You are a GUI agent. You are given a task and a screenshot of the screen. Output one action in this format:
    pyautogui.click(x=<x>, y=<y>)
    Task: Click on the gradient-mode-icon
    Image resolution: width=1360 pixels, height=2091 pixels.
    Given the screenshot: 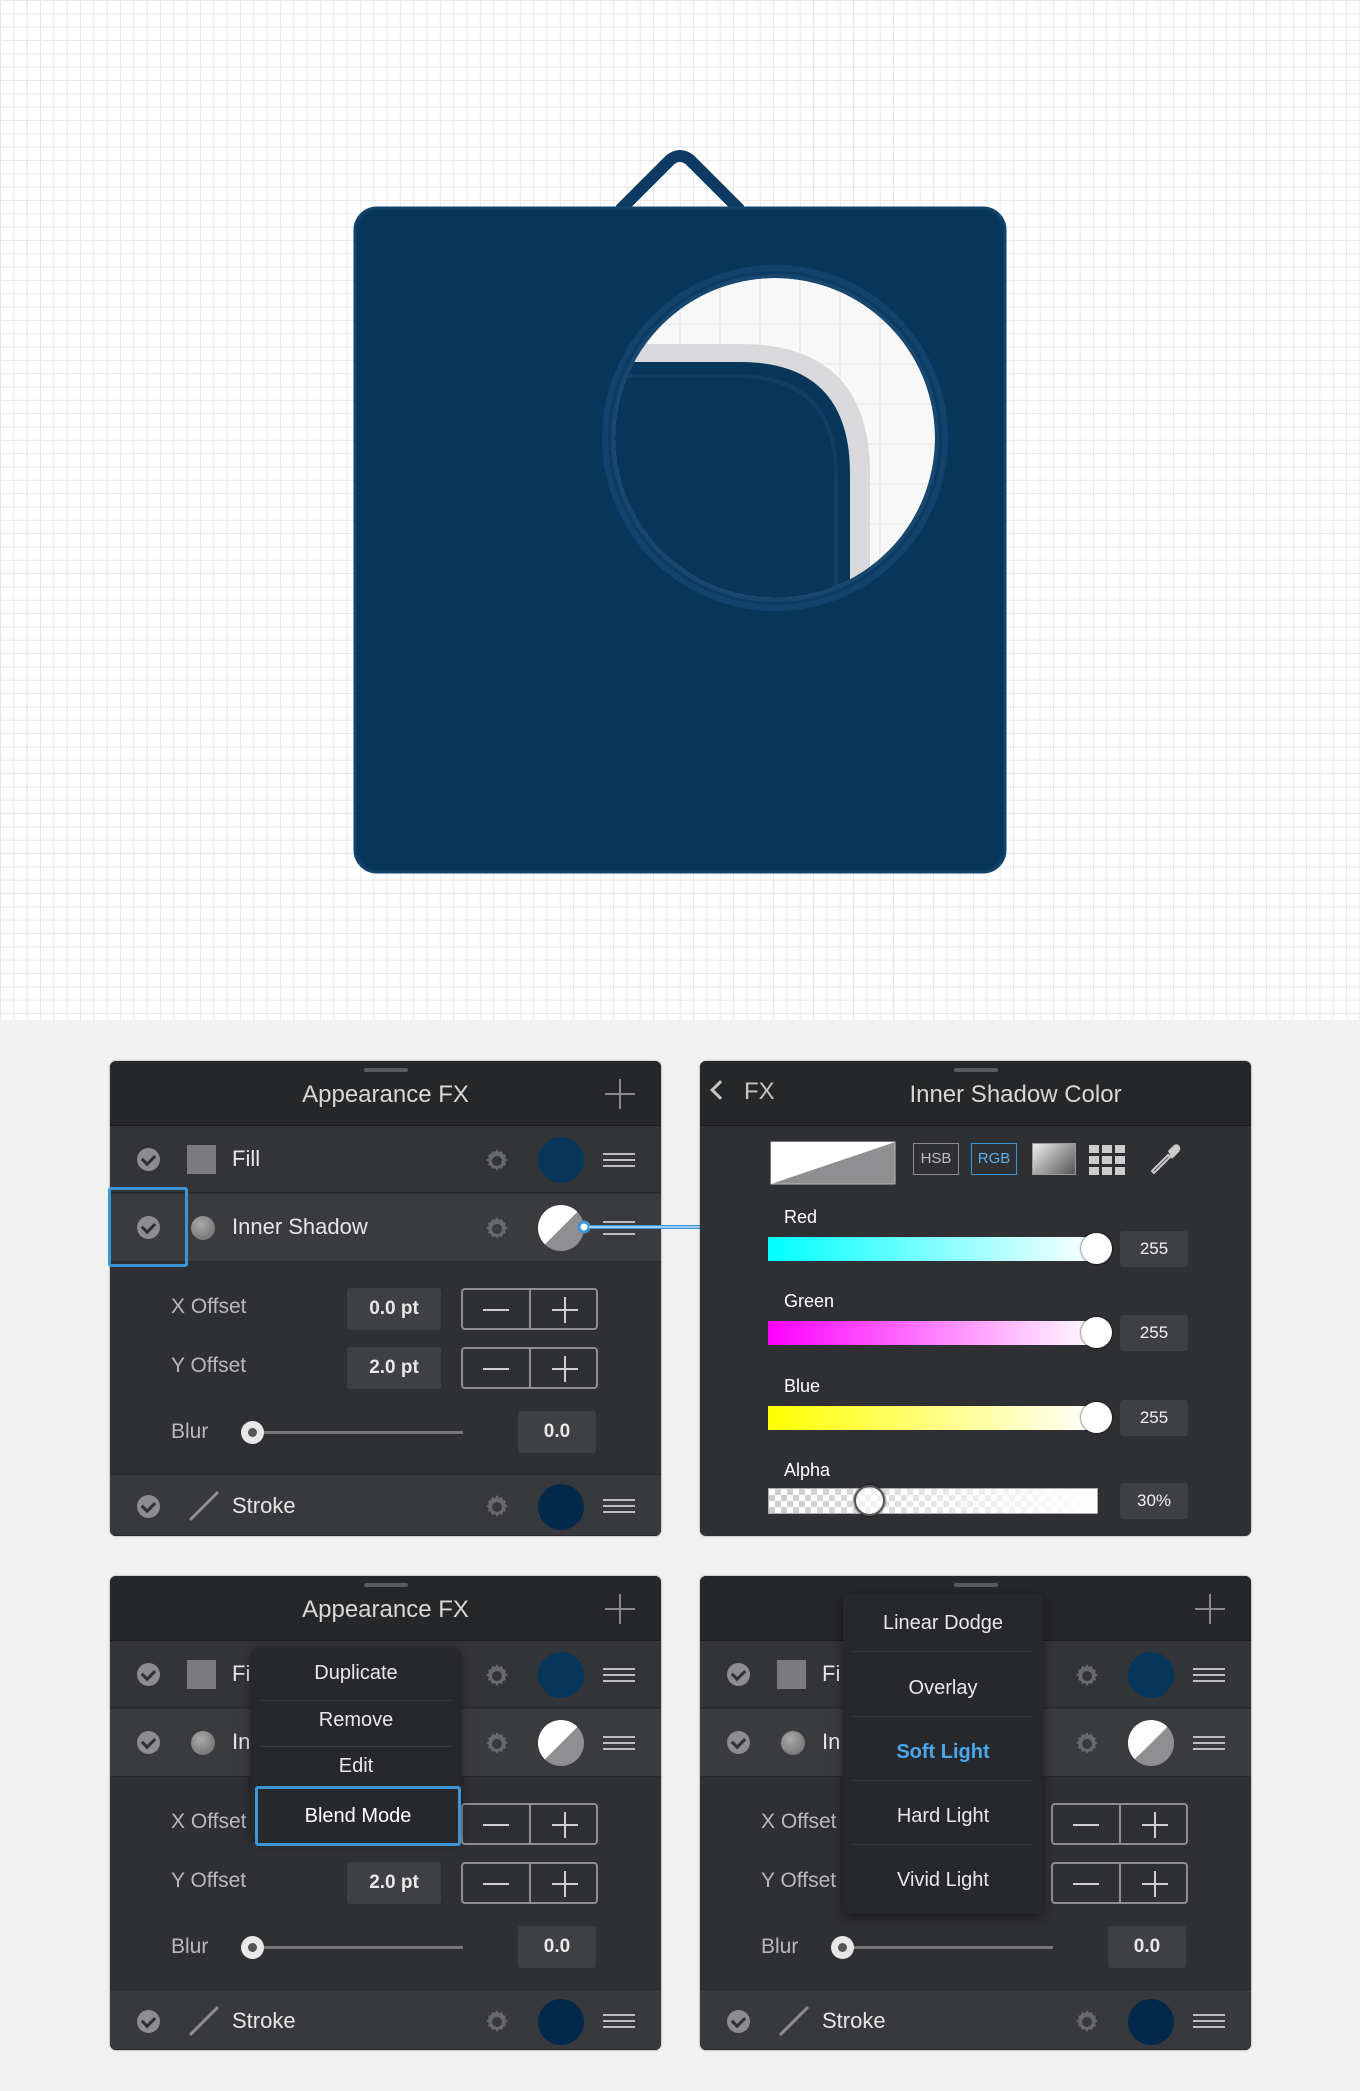 What is the action you would take?
    pyautogui.click(x=1054, y=1159)
    